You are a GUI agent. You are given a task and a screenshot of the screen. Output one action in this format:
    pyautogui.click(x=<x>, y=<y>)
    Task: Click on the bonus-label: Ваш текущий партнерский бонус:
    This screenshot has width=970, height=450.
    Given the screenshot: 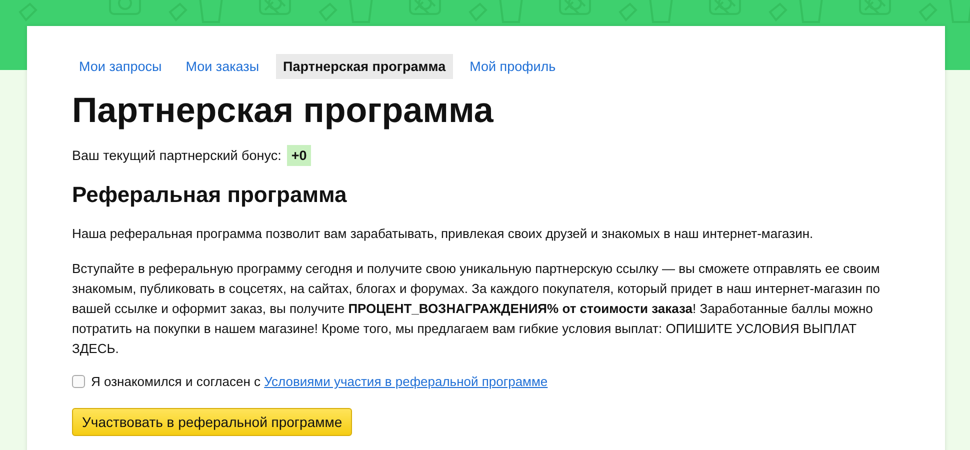 What is the action you would take?
    pyautogui.click(x=177, y=155)
    